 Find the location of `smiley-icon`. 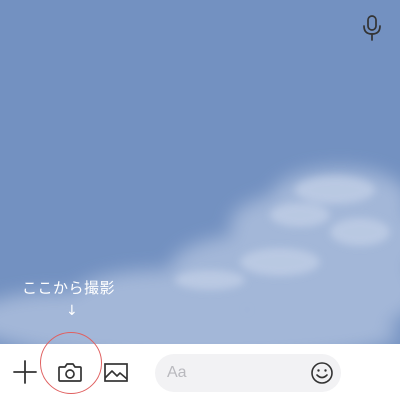

smiley-icon is located at coordinates (322, 373).